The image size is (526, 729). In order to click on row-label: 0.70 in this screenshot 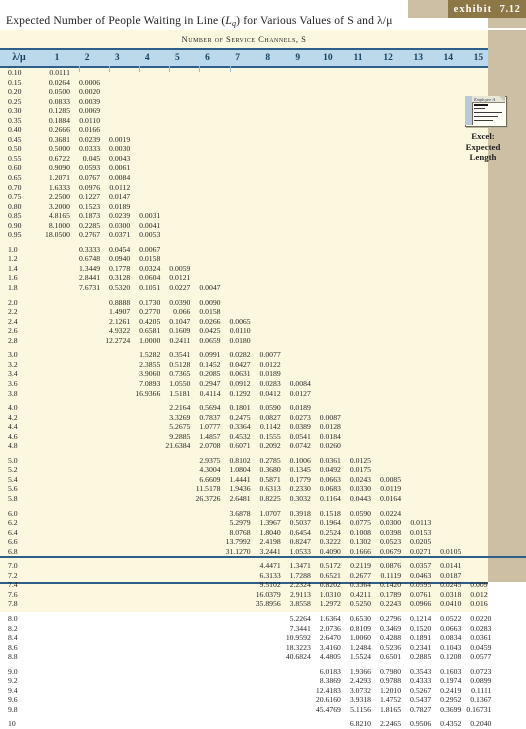, I will do `click(15, 187)`.